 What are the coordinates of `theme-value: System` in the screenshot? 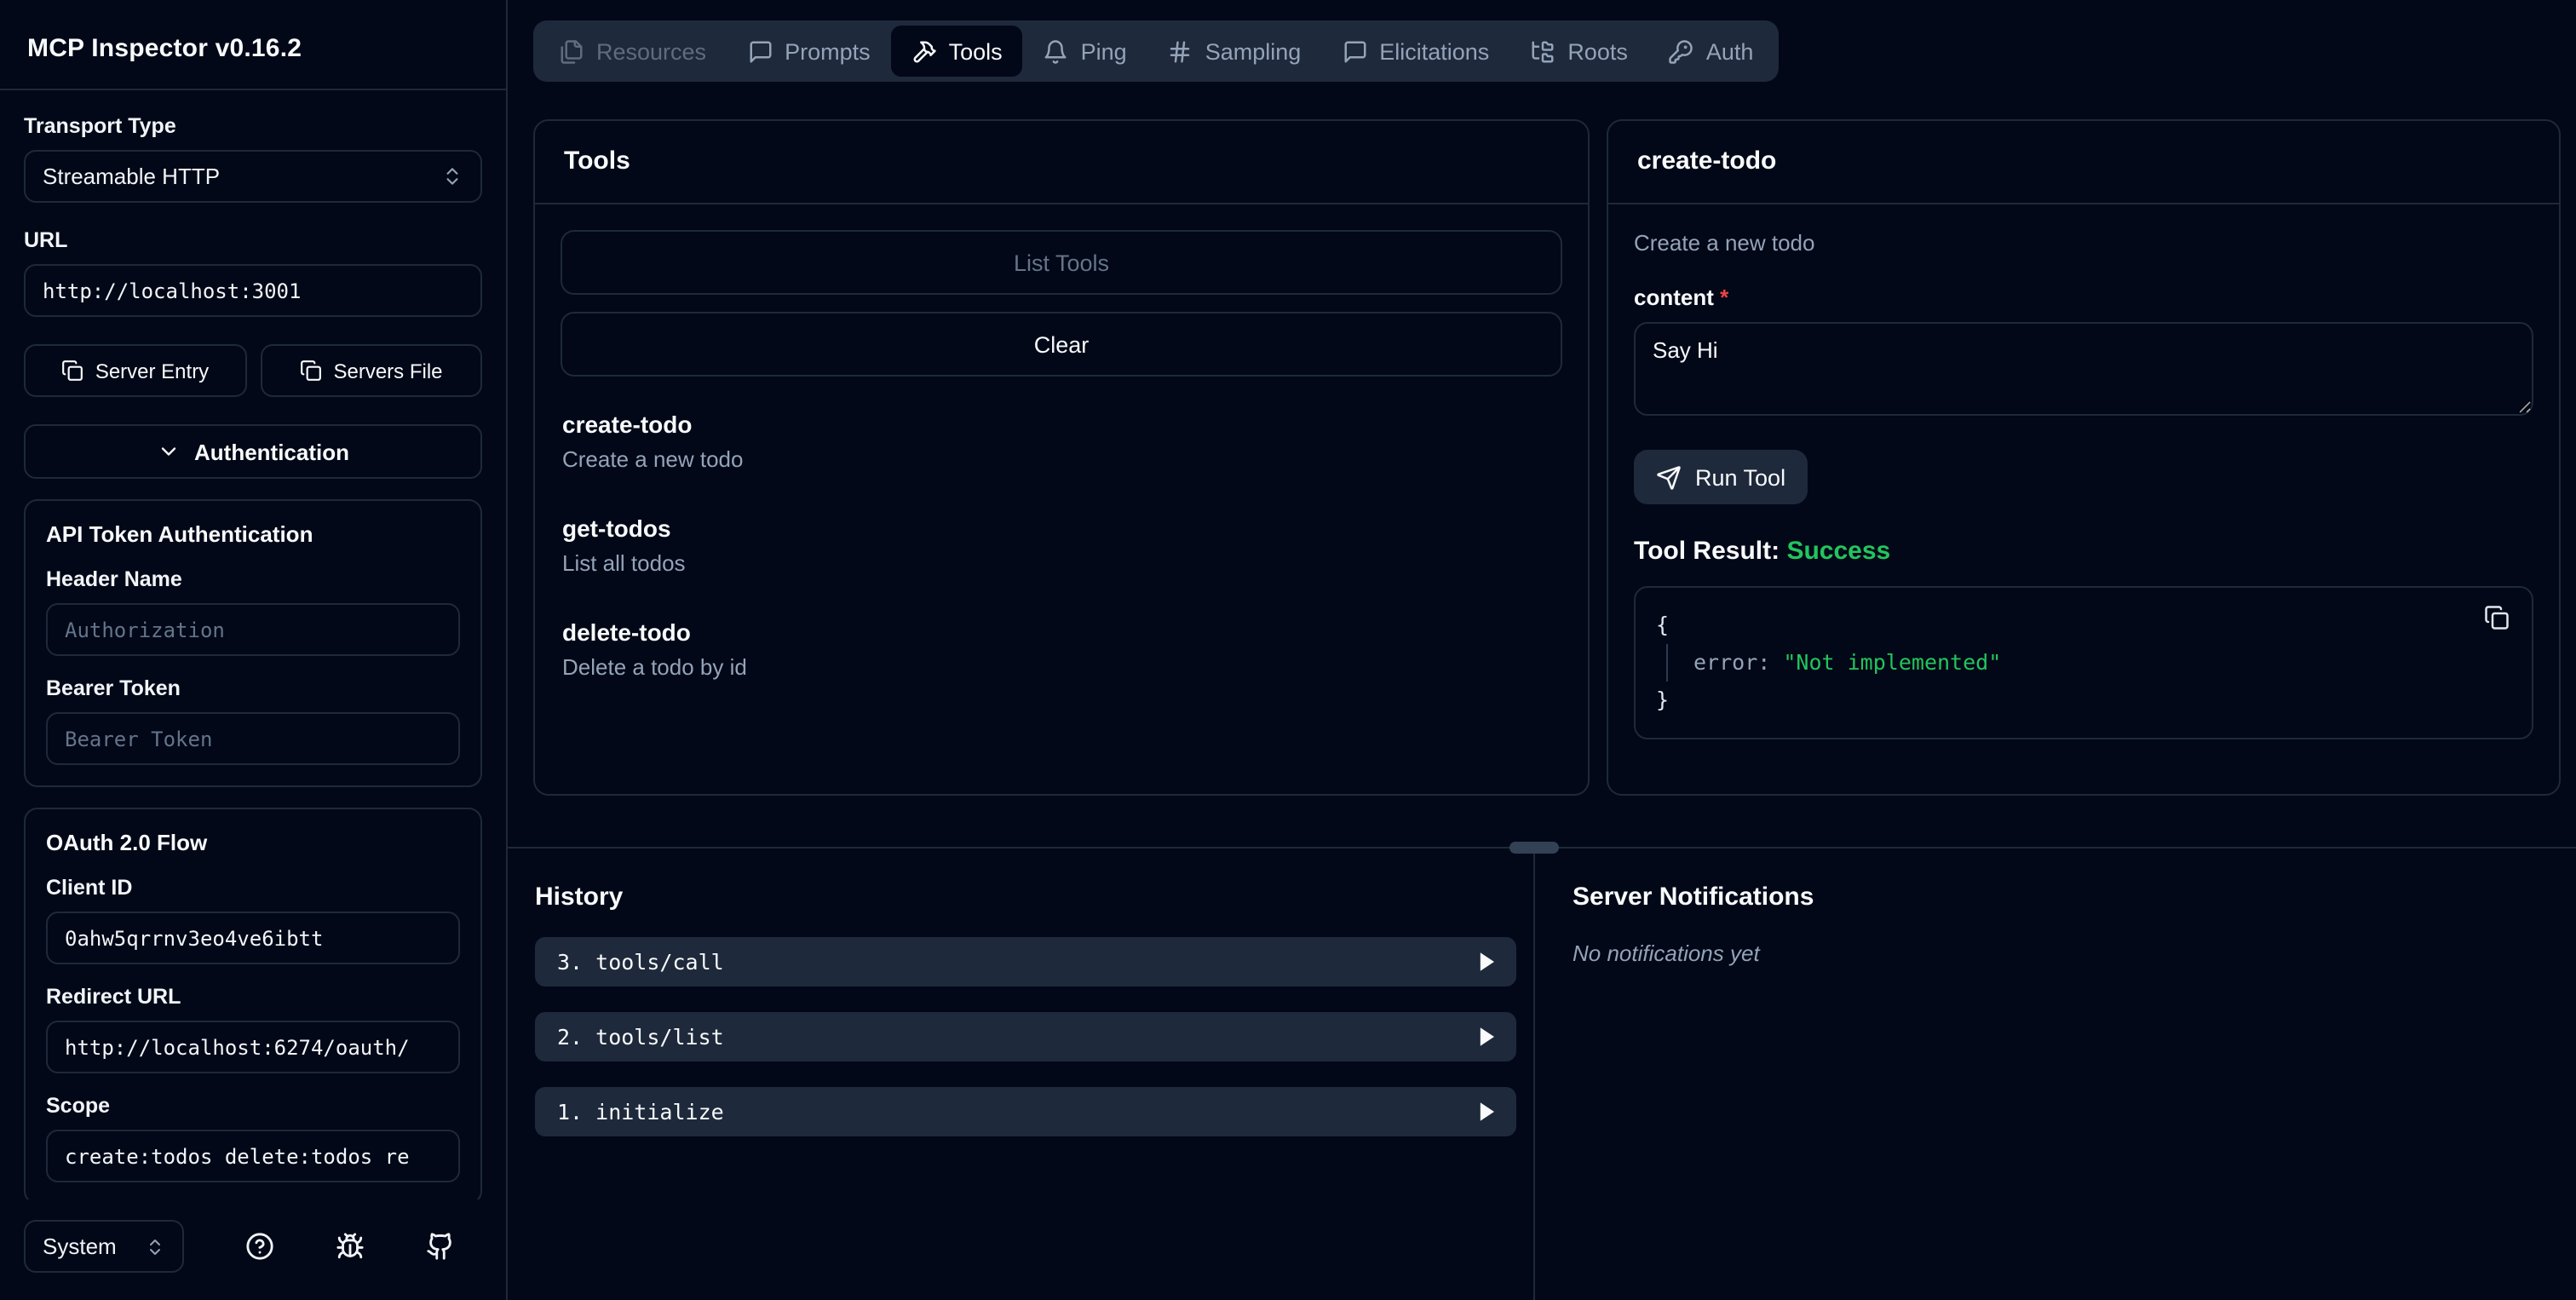 It's located at (80, 1246).